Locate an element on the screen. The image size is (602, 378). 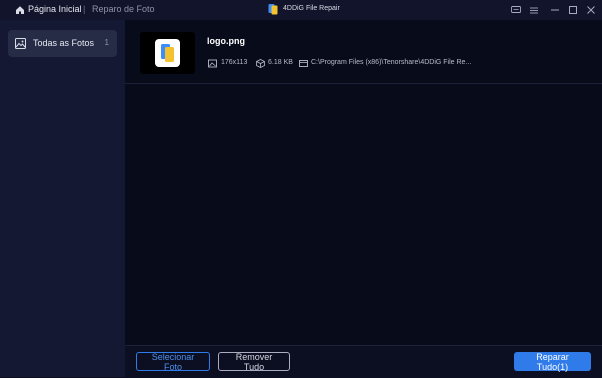
app-title: 4DDiG File Repair is located at coordinates (311, 8).